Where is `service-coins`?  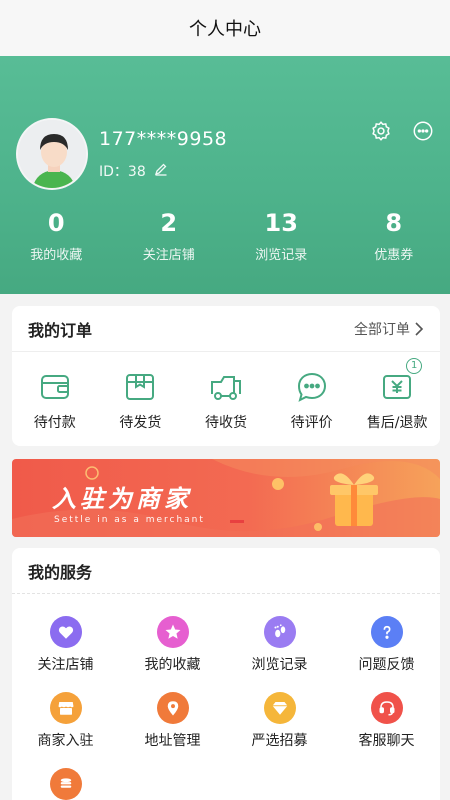
service-coins is located at coordinates (65, 784).